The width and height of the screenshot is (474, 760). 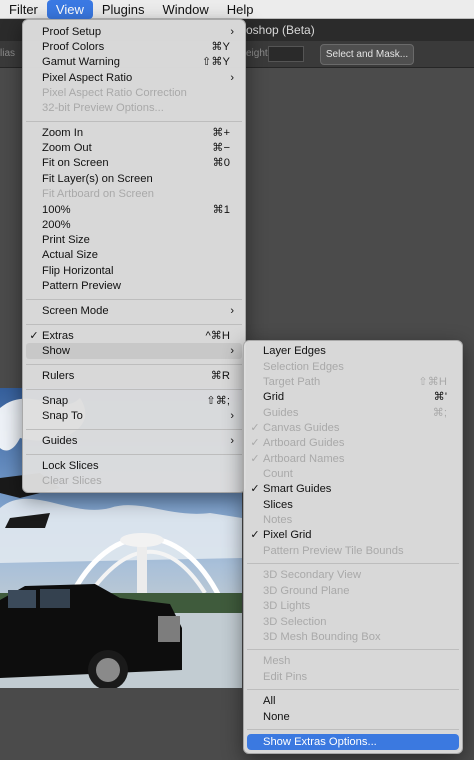 I want to click on menu-item-smart-guides: ✓ Smart Guides, so click(x=353, y=489).